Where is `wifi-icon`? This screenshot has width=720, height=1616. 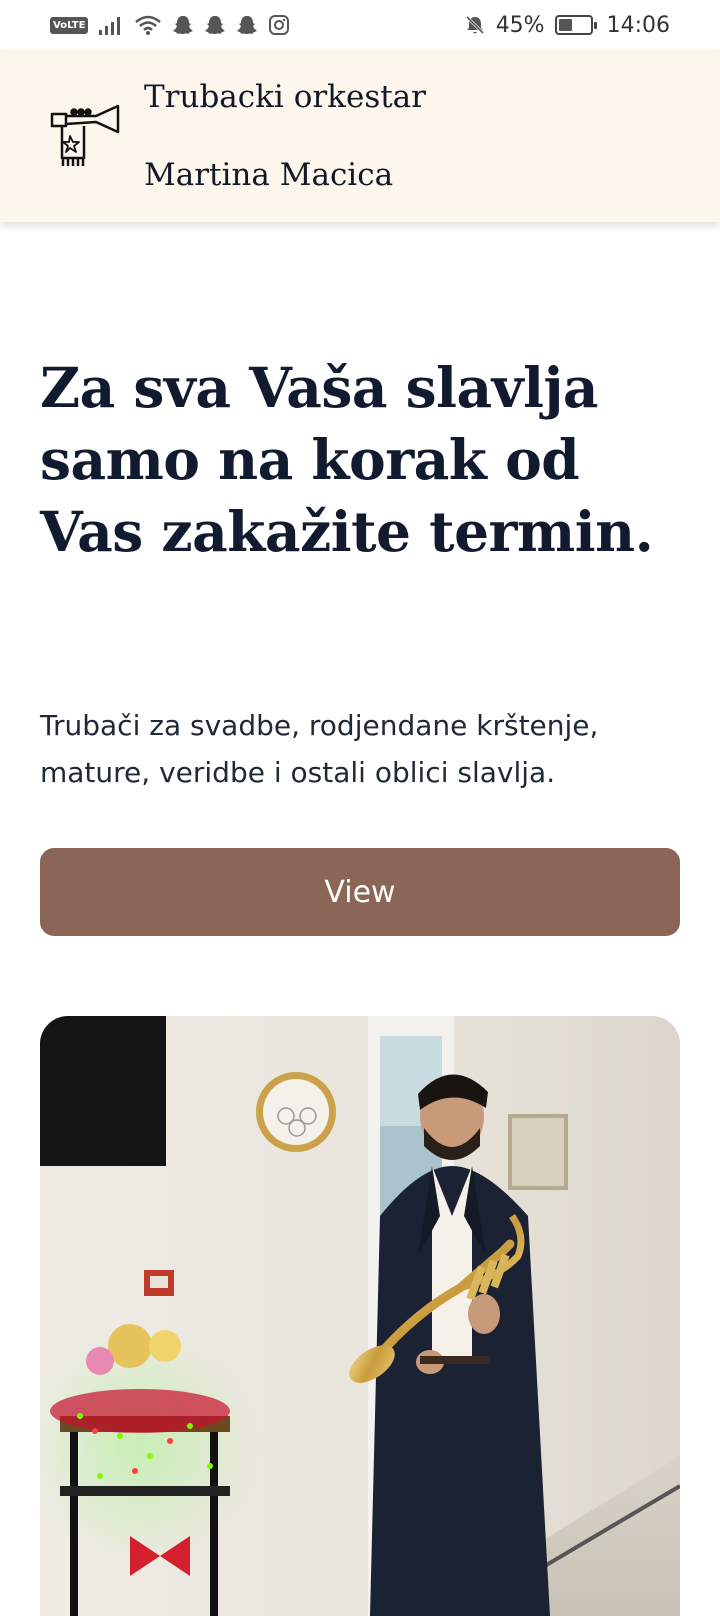 wifi-icon is located at coordinates (148, 25).